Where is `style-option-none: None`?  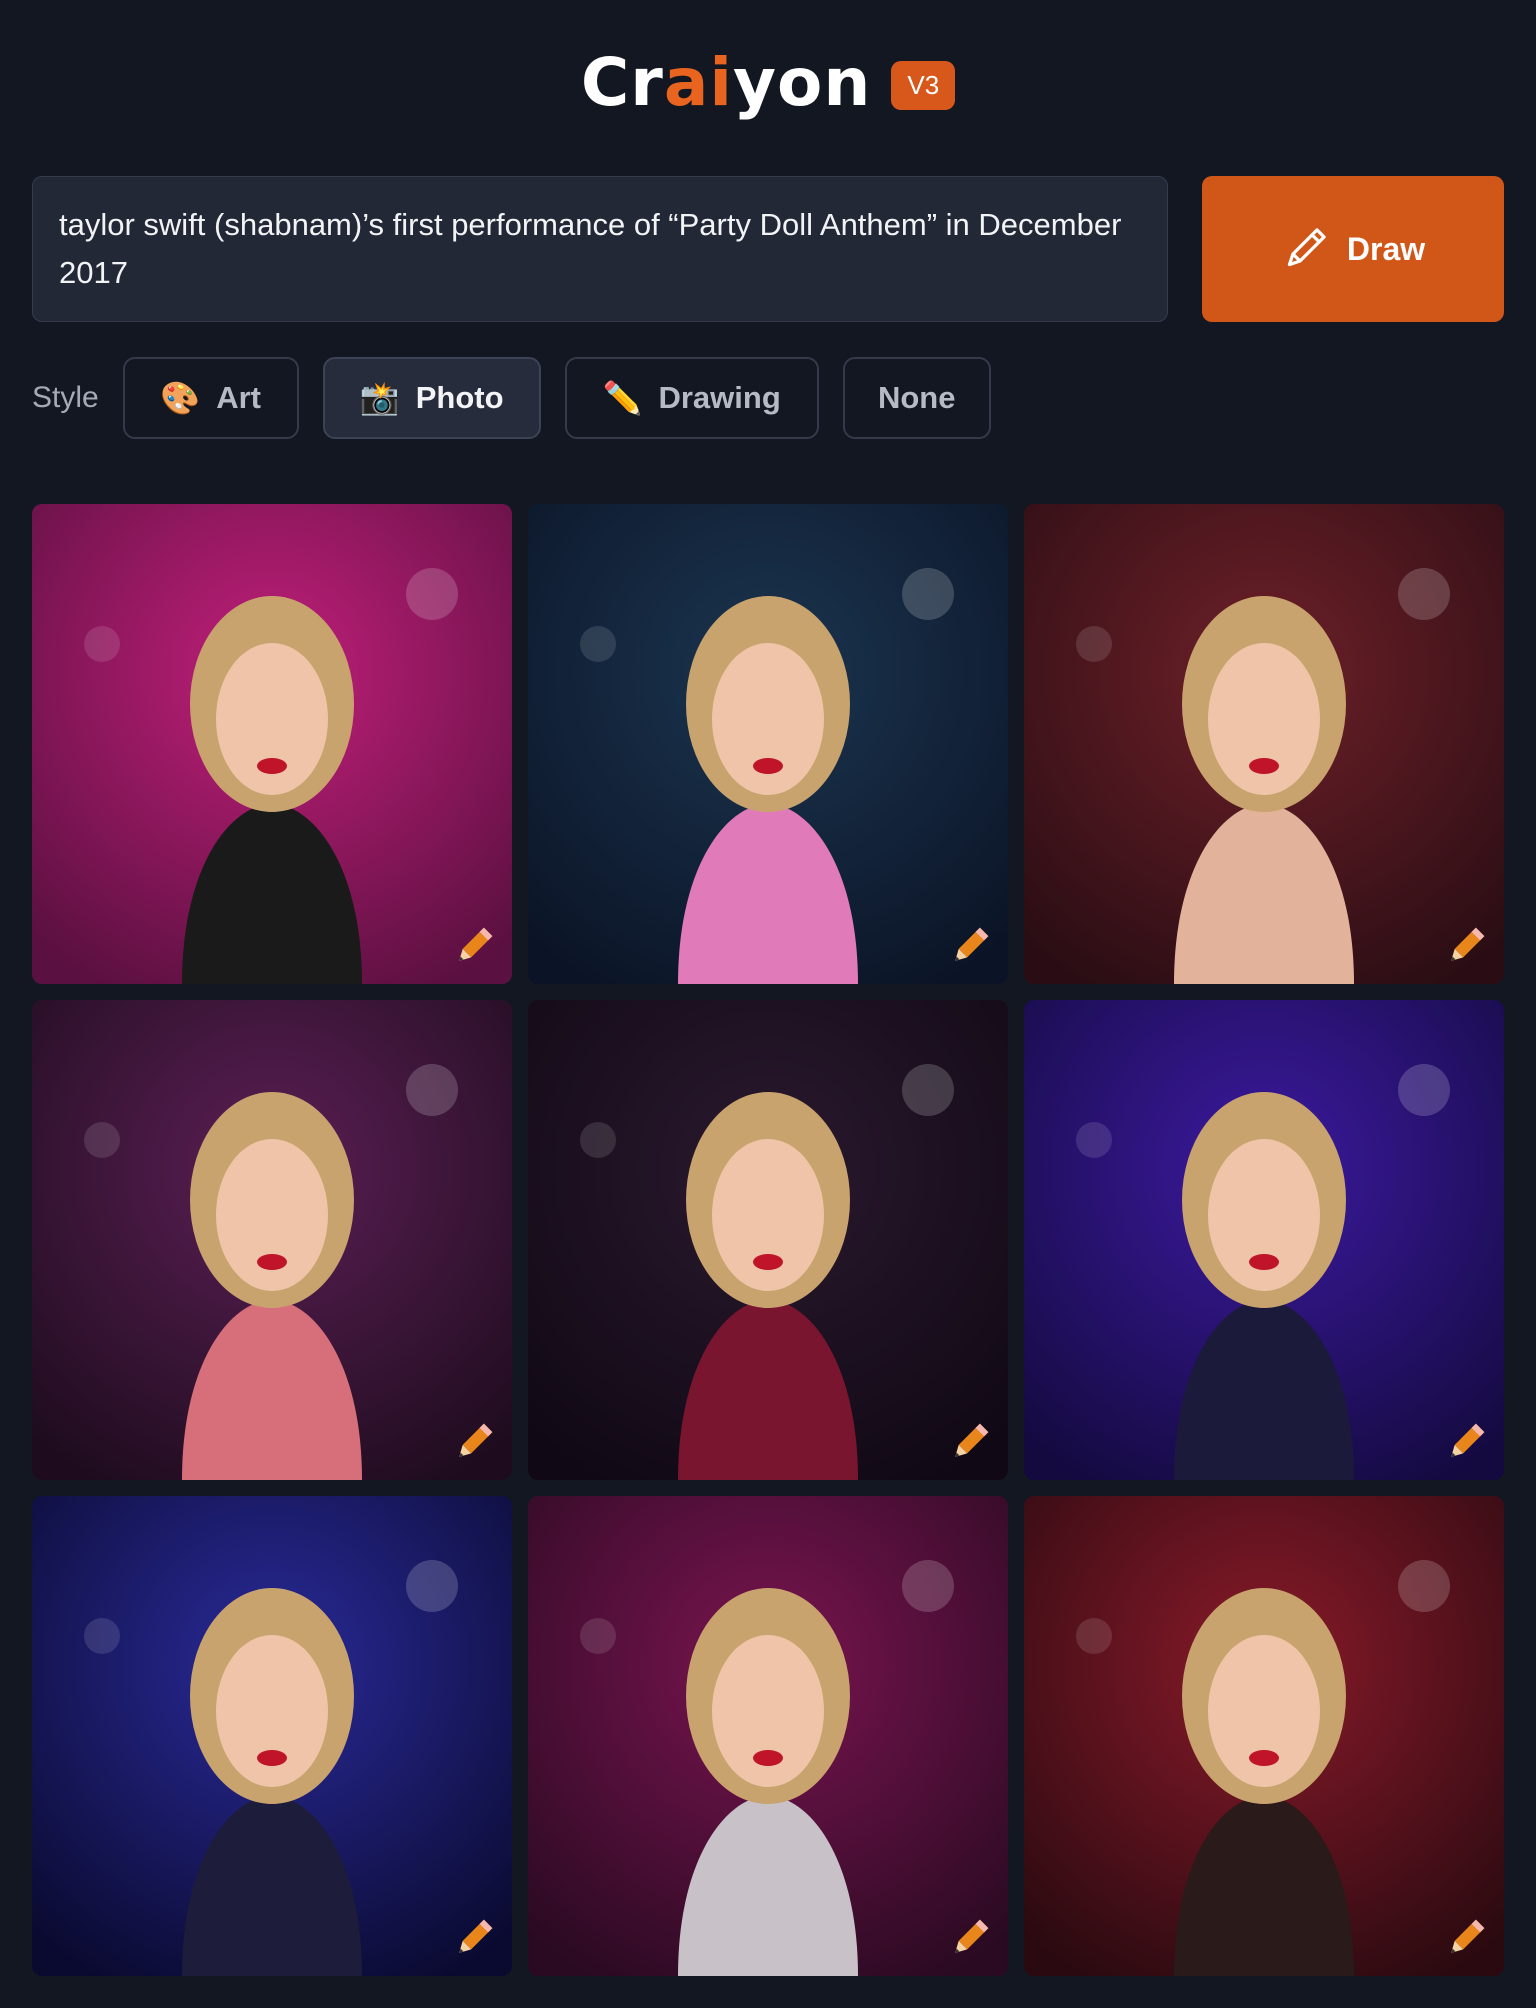
style-option-none: None is located at coordinates (916, 398).